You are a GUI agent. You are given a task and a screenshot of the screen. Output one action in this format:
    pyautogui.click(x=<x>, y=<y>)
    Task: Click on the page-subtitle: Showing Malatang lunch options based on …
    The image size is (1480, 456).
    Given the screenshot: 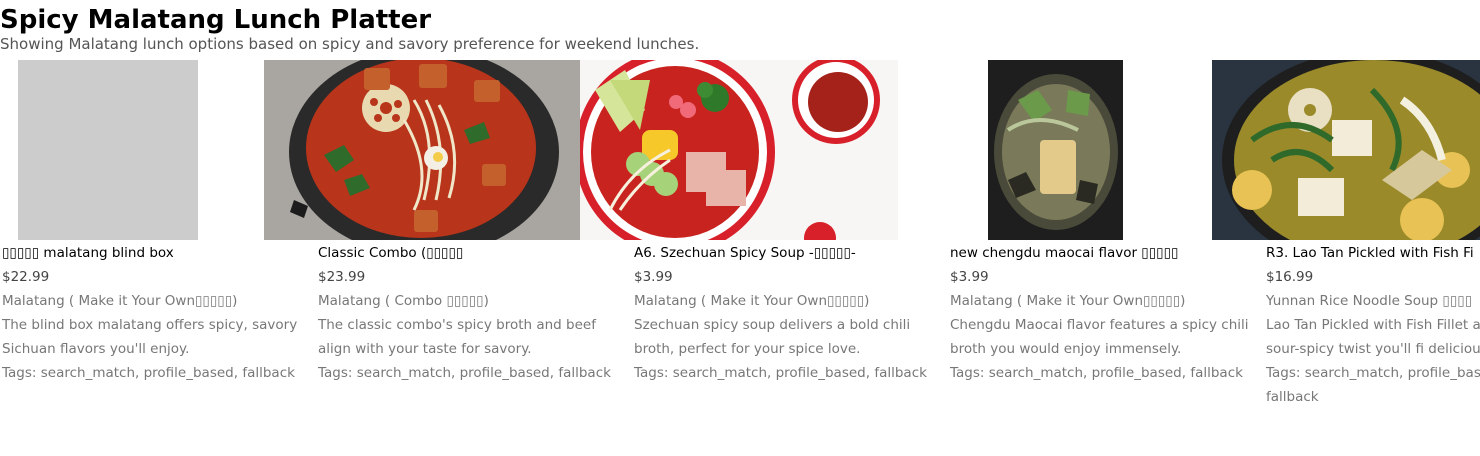 What is the action you would take?
    pyautogui.click(x=350, y=44)
    